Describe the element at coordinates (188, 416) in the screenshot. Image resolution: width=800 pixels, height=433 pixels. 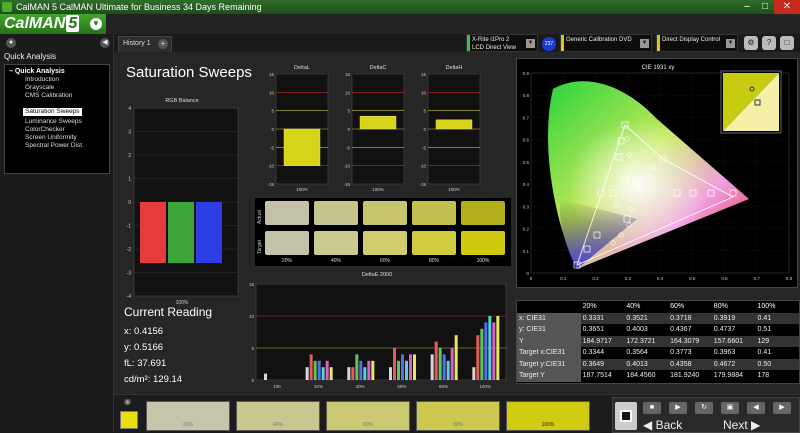
I see `patch-strip: 20%` at that location.